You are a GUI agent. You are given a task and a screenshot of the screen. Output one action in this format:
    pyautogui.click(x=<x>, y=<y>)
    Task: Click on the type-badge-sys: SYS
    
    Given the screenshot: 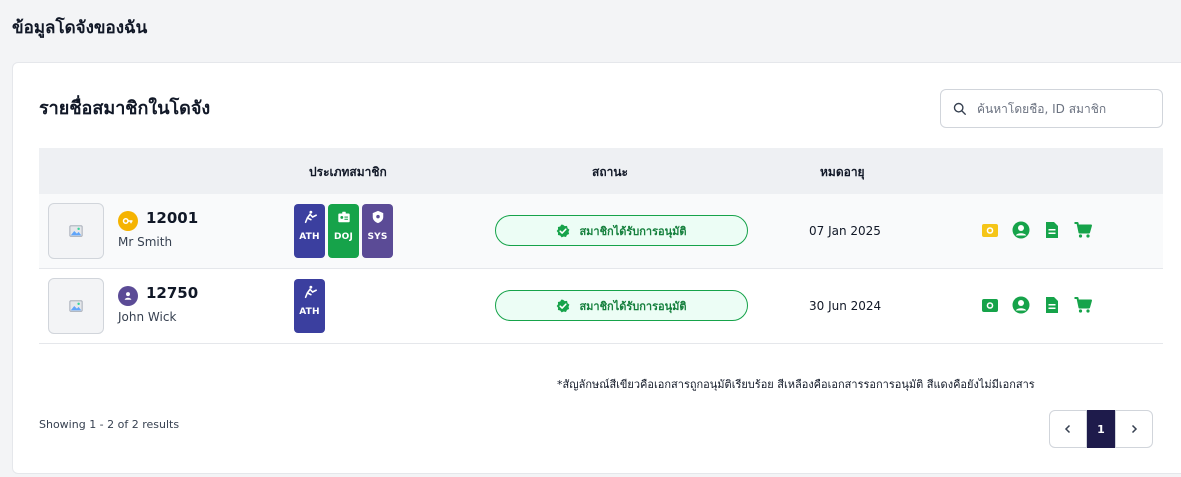 What is the action you would take?
    pyautogui.click(x=377, y=231)
    